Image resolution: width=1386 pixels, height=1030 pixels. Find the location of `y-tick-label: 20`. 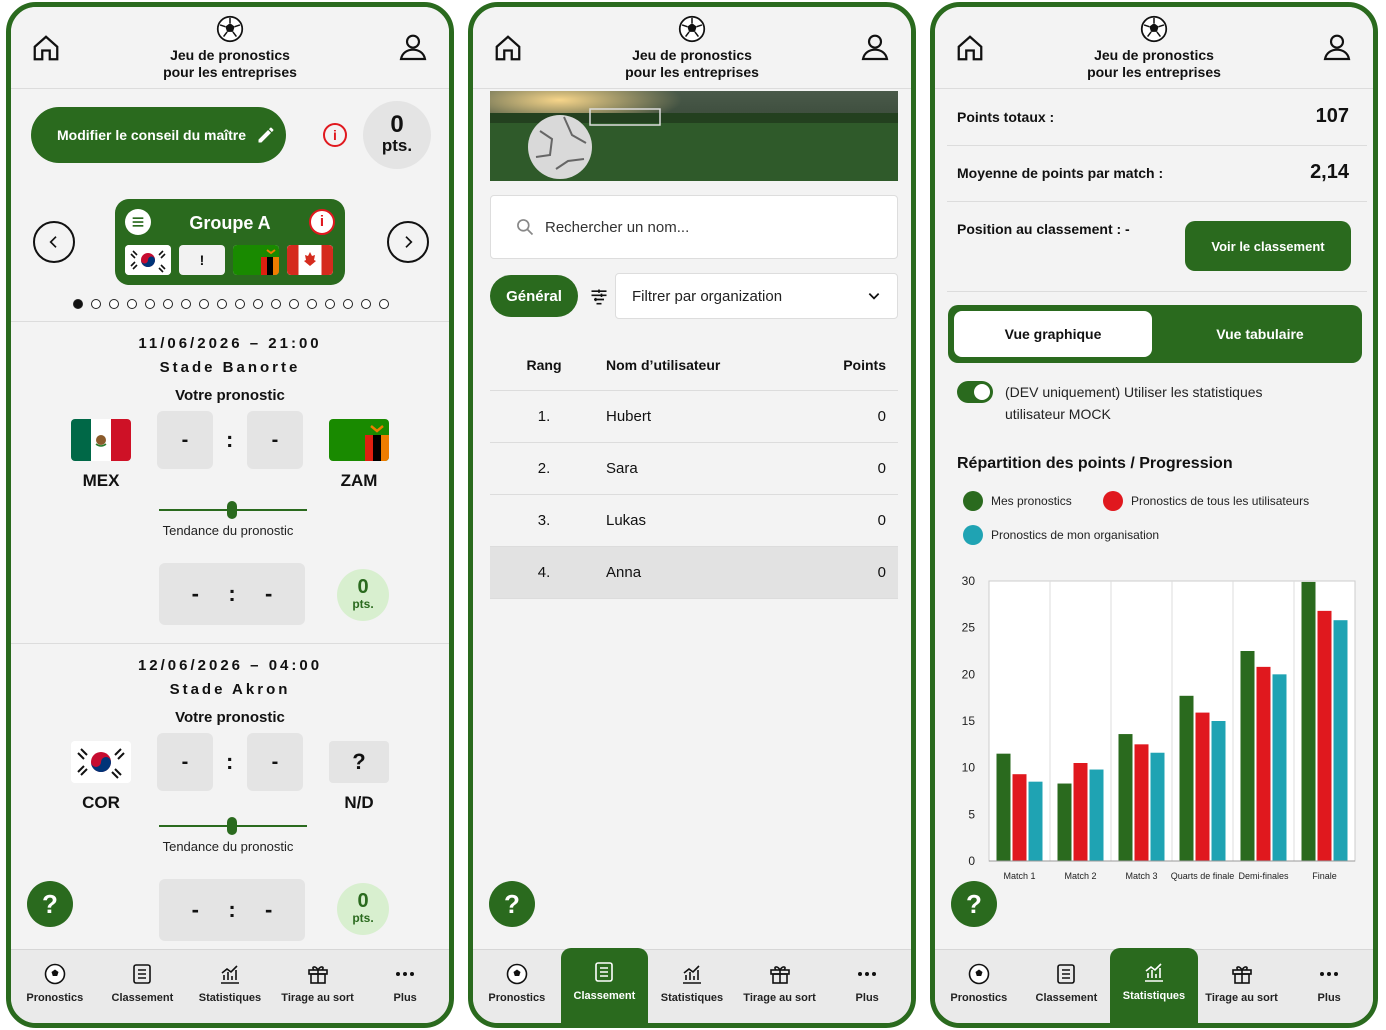

y-tick-label: 20 is located at coordinates (969, 674).